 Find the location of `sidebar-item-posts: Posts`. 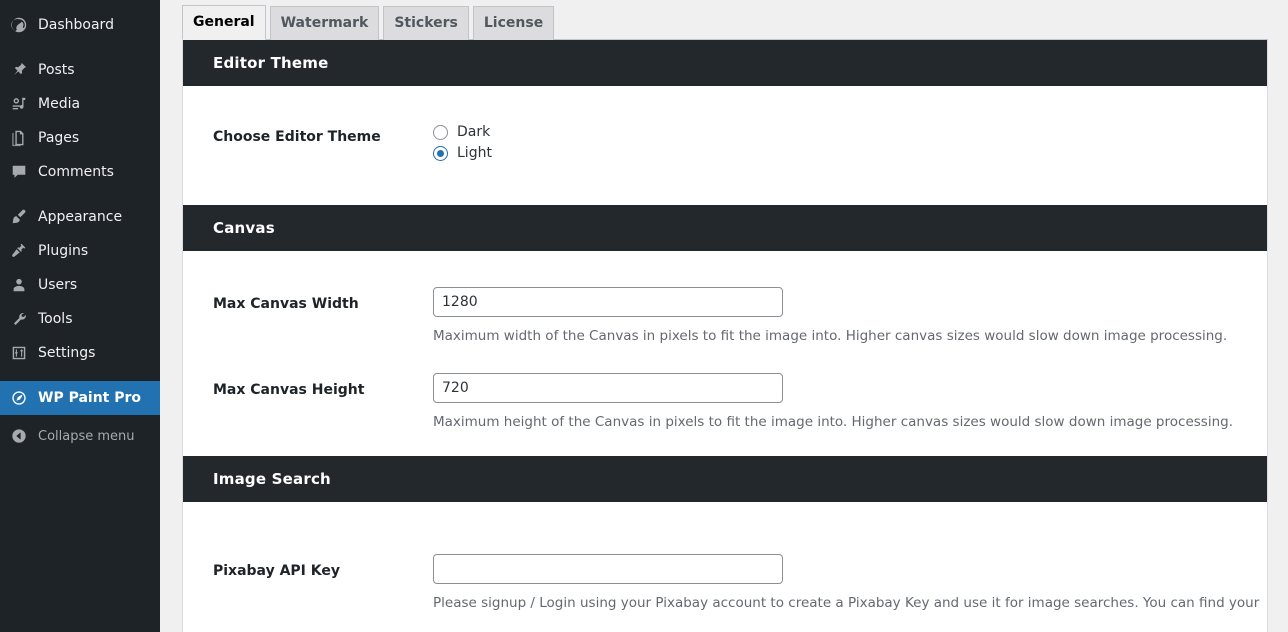

sidebar-item-posts: Posts is located at coordinates (80, 70).